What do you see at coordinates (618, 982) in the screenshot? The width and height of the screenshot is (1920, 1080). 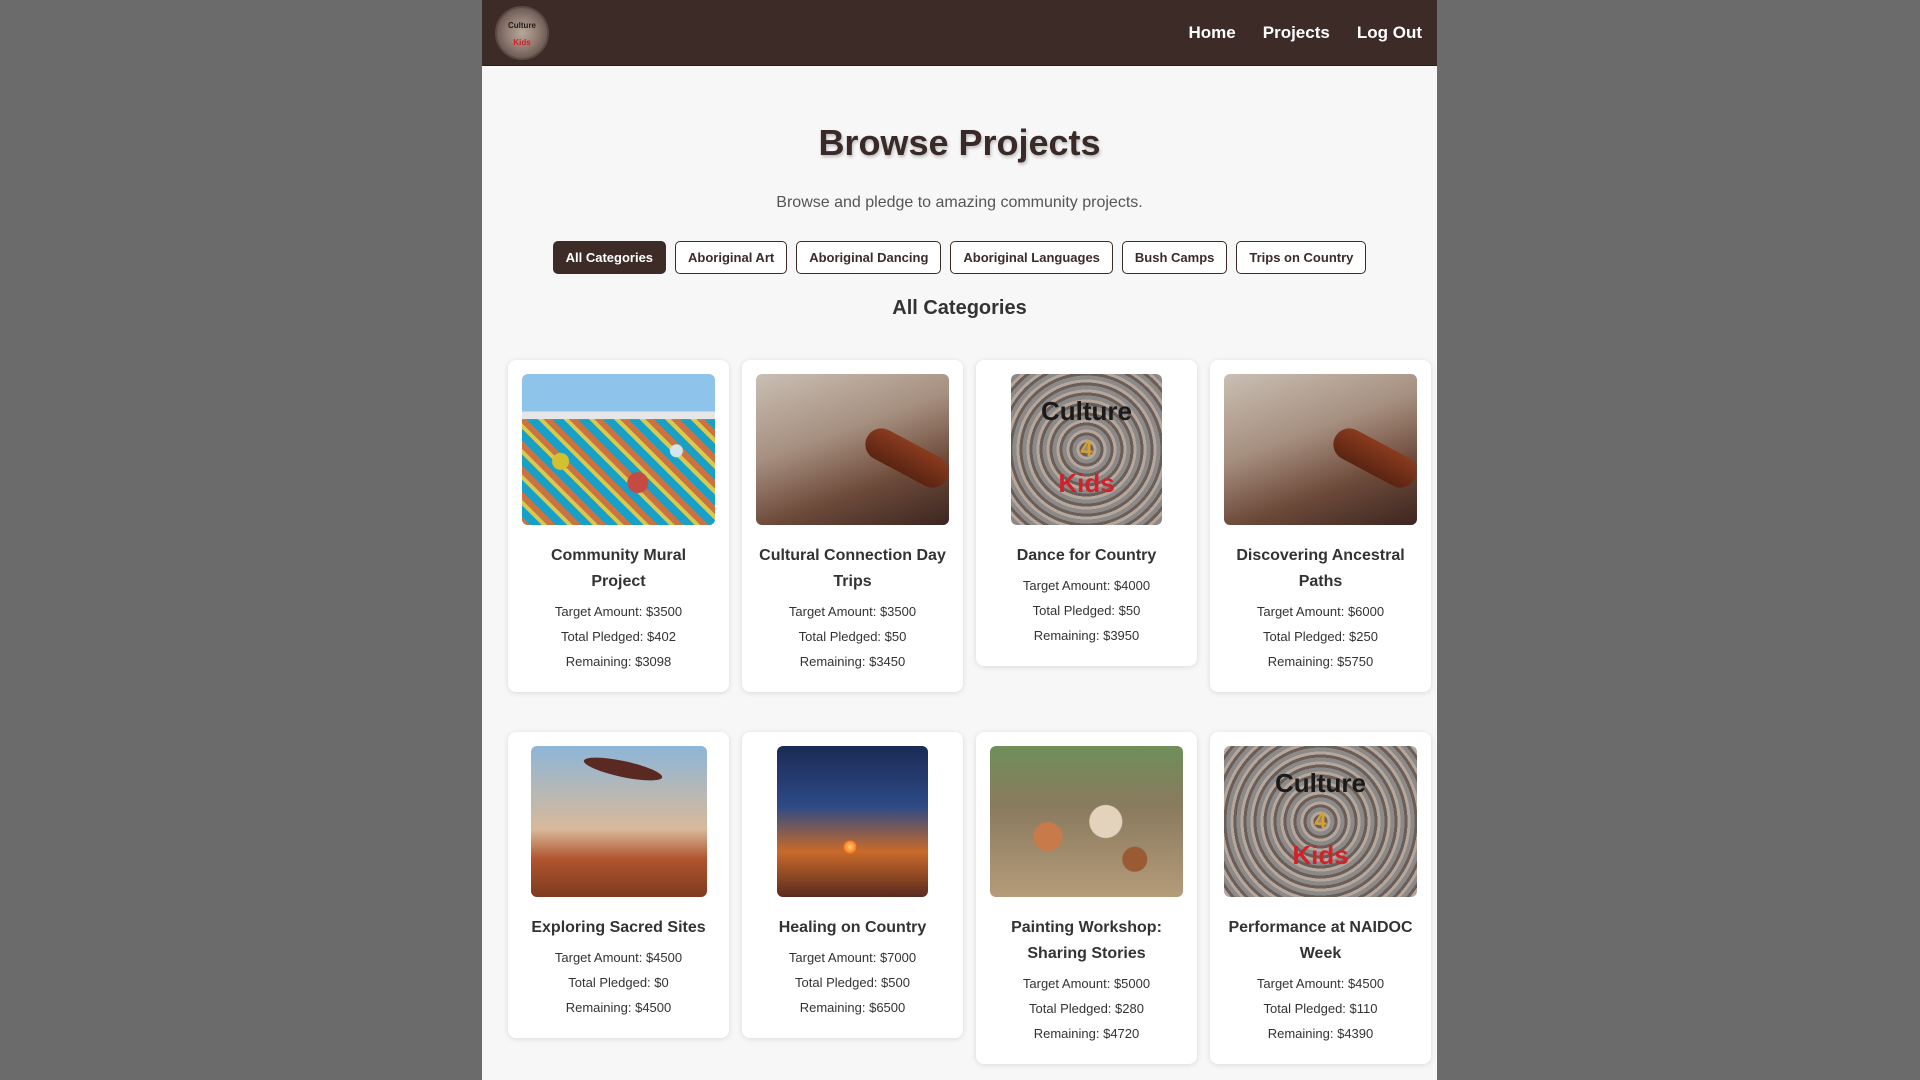 I see `project-pledged: Total Pledged: $0` at bounding box center [618, 982].